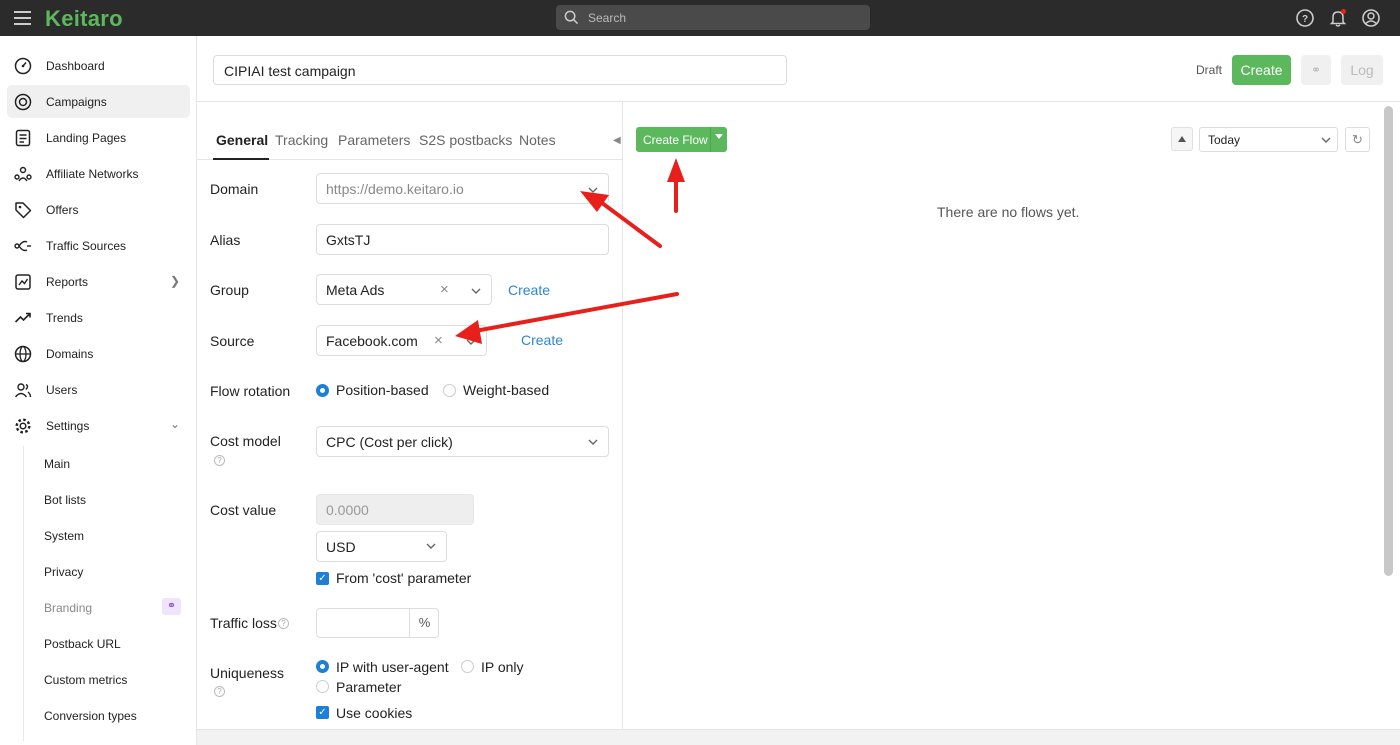  What do you see at coordinates (401, 340) in the screenshot?
I see `source-select: Facebook.com` at bounding box center [401, 340].